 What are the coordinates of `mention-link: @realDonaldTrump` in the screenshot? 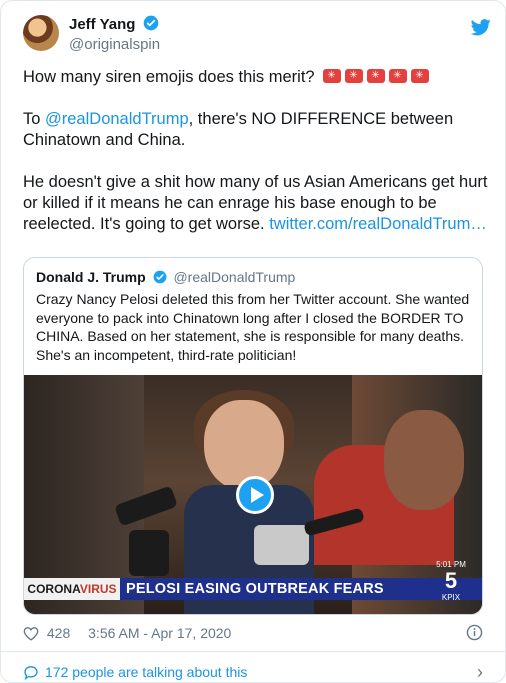 It's located at (117, 119).